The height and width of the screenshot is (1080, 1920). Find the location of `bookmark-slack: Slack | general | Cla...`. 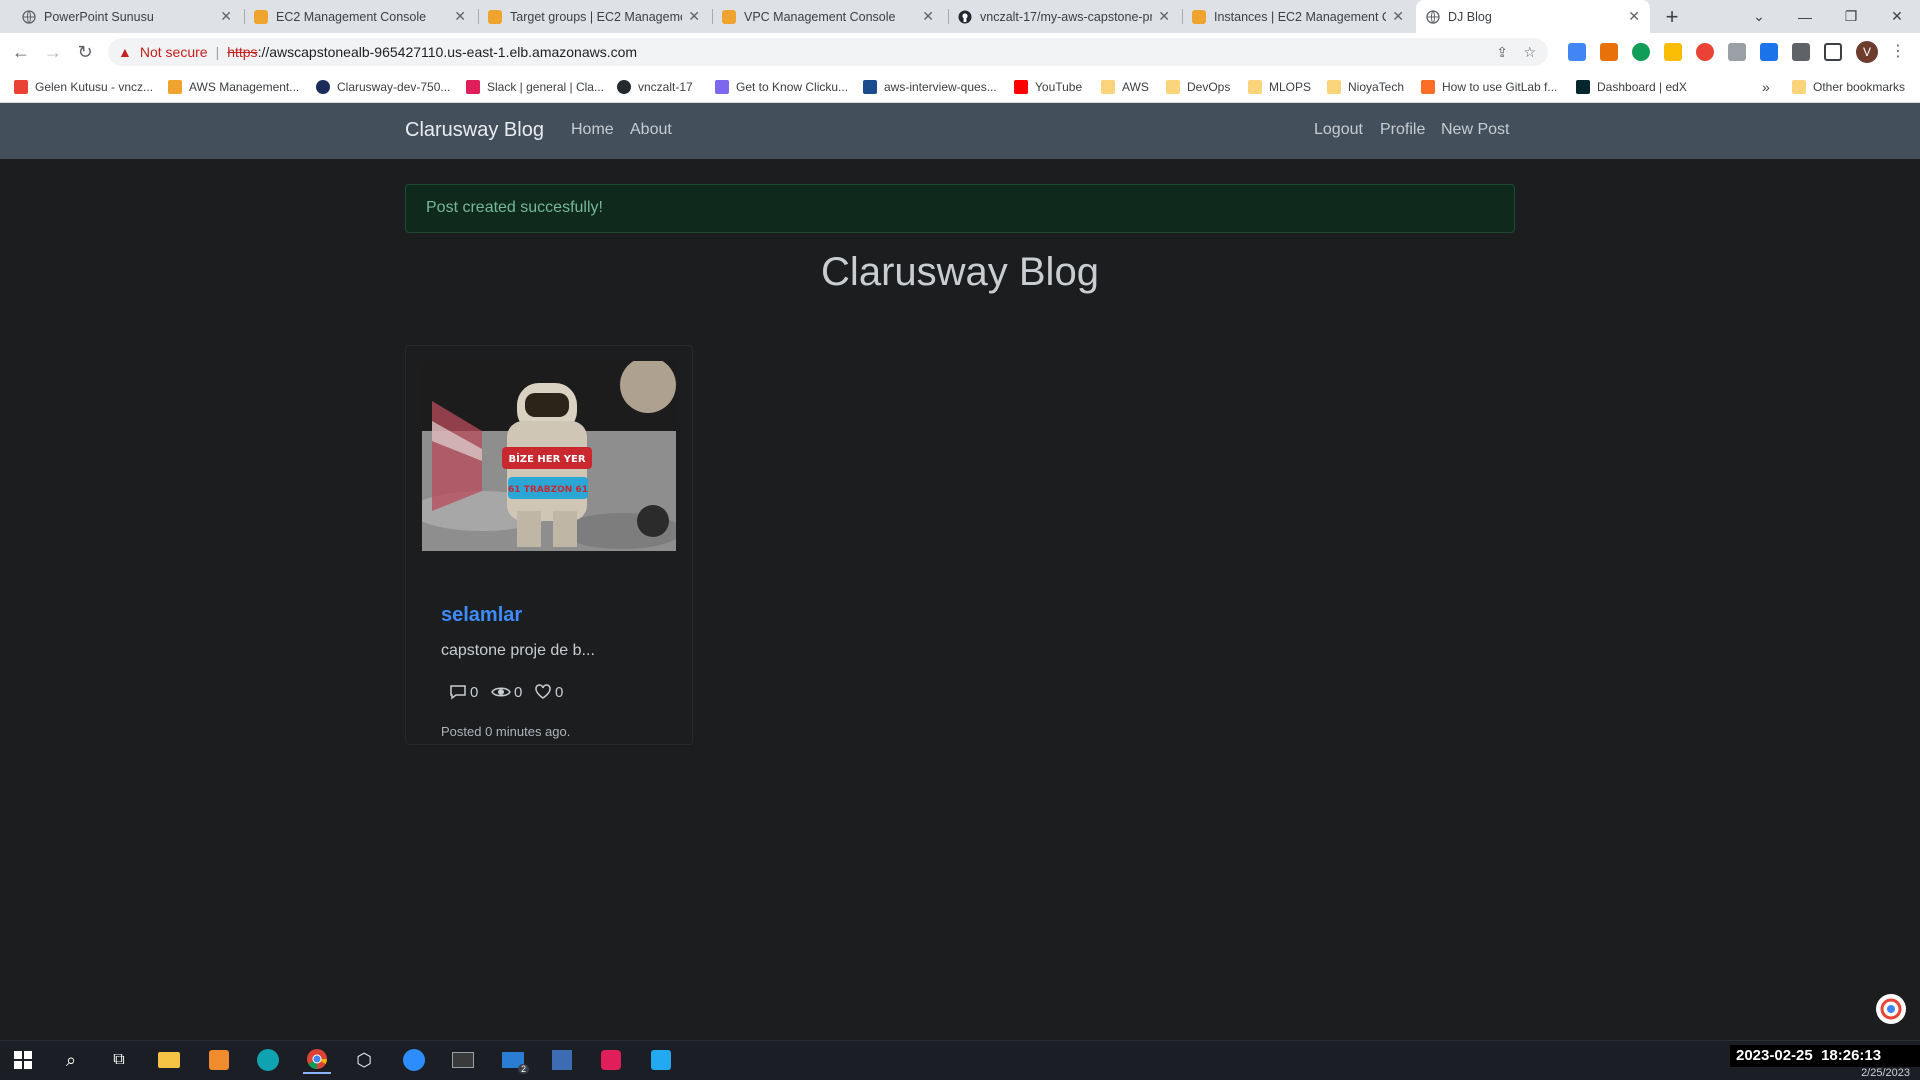

bookmark-slack: Slack | general | Cla... is located at coordinates (535, 87).